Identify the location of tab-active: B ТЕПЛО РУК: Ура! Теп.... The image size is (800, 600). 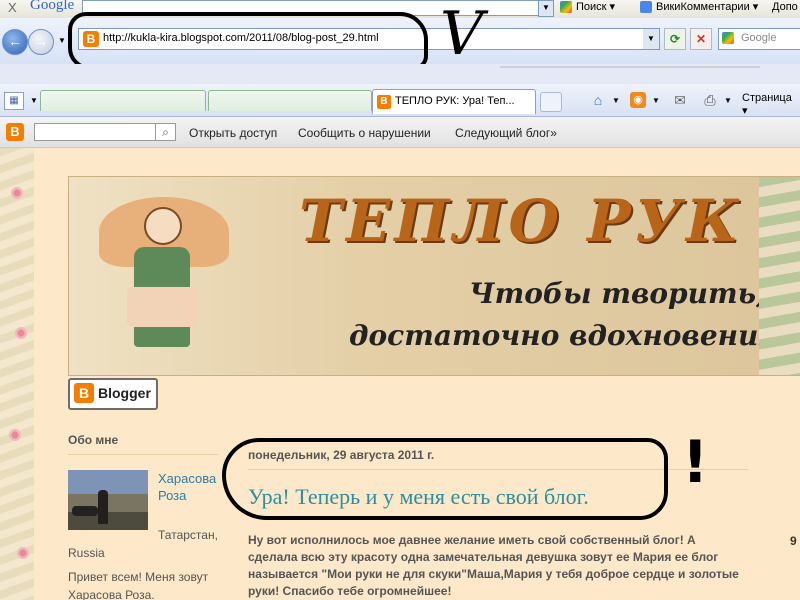
(454, 101).